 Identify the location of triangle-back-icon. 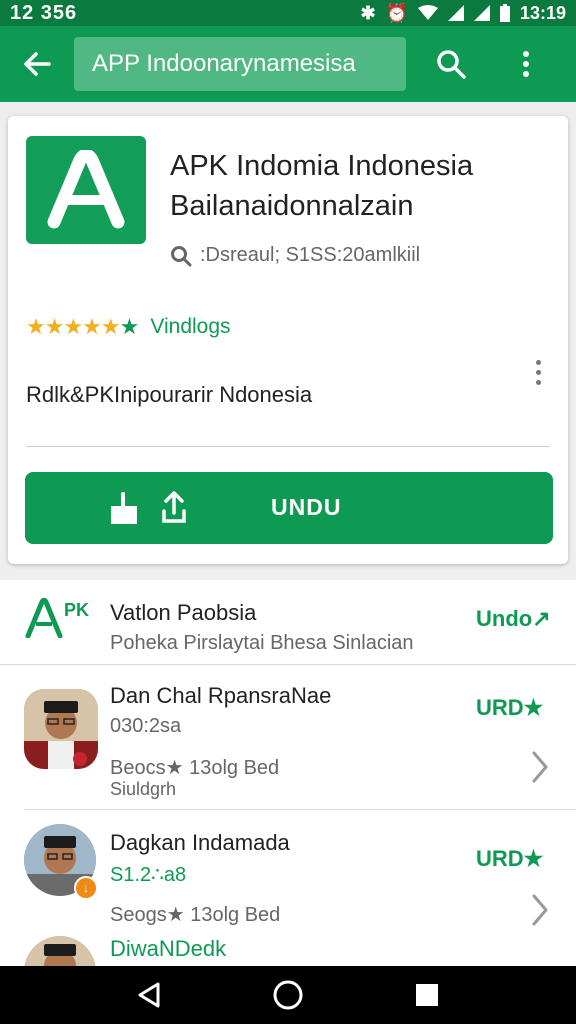
(149, 995).